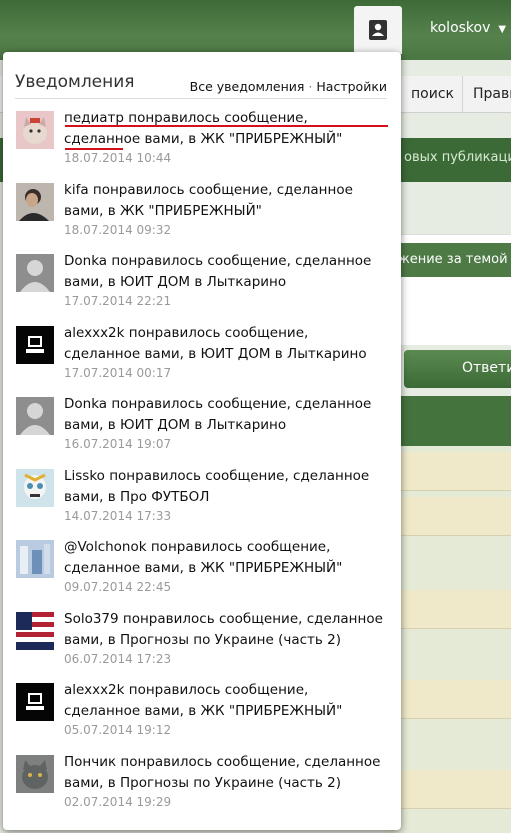  What do you see at coordinates (118, 229) in the screenshot?
I see `notification-time: 18.07.2014 09:32` at bounding box center [118, 229].